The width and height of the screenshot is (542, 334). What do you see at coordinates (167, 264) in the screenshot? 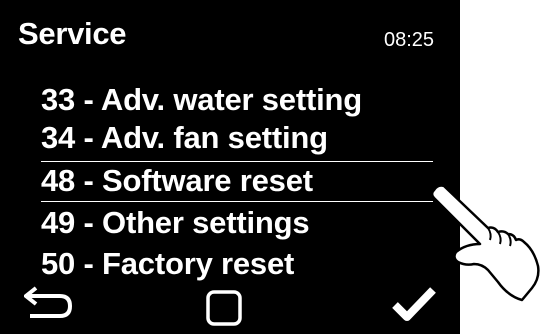
I see `menu-item-50: 50 - Factory reset` at bounding box center [167, 264].